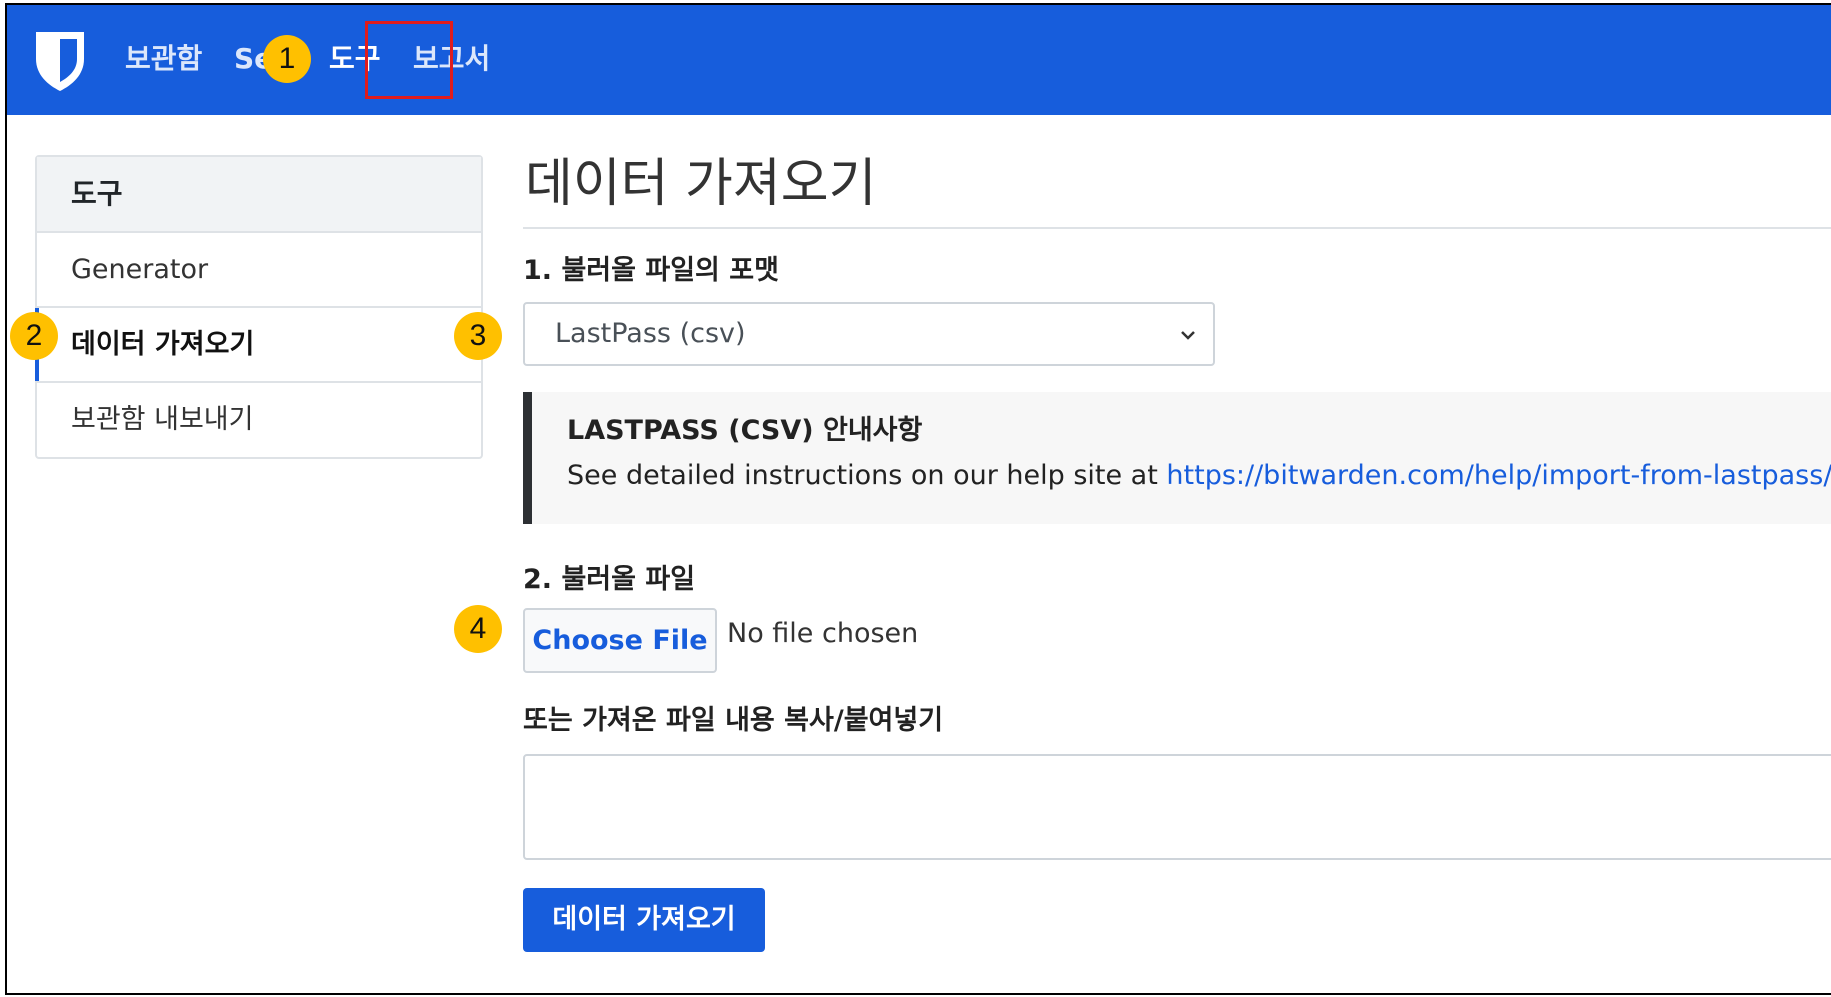 The width and height of the screenshot is (1831, 997). Describe the element at coordinates (258, 345) in the screenshot. I see `sidebar-item-import-data: 데이터 가져오기` at that location.